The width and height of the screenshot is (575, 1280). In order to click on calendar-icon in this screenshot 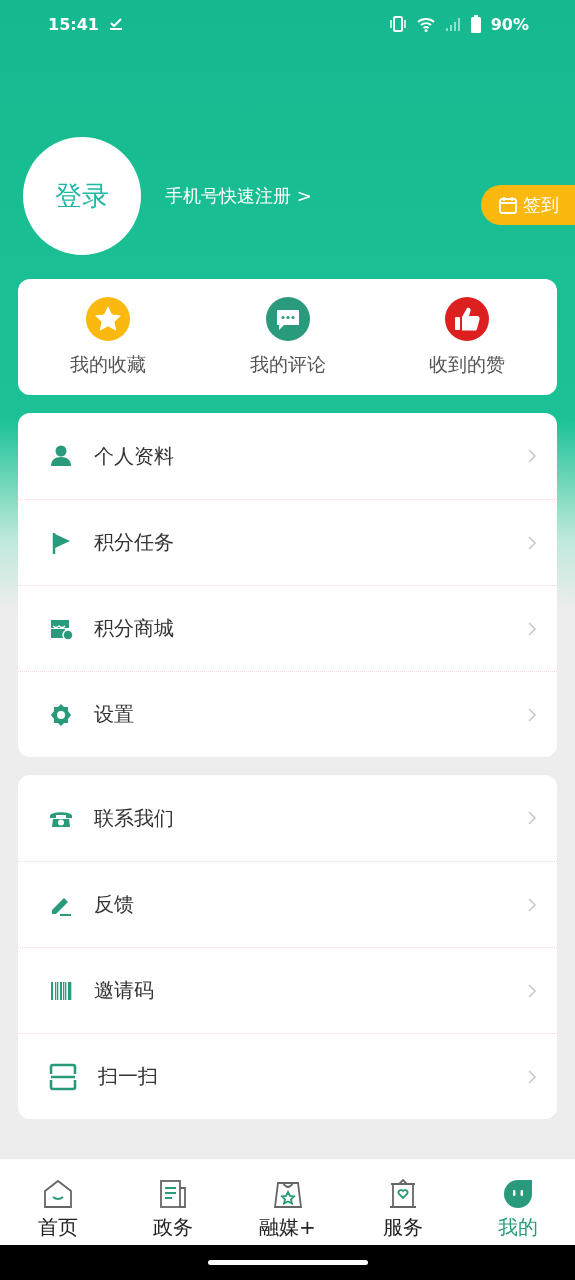, I will do `click(508, 205)`.